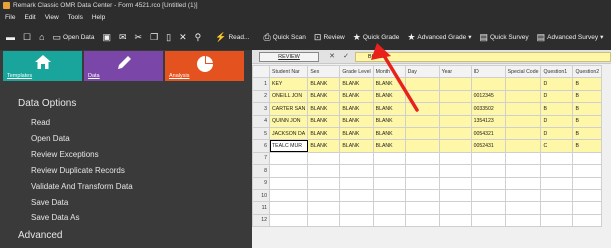  What do you see at coordinates (288, 96) in the screenshot?
I see `grid-cell: ONEILL JON` at bounding box center [288, 96].